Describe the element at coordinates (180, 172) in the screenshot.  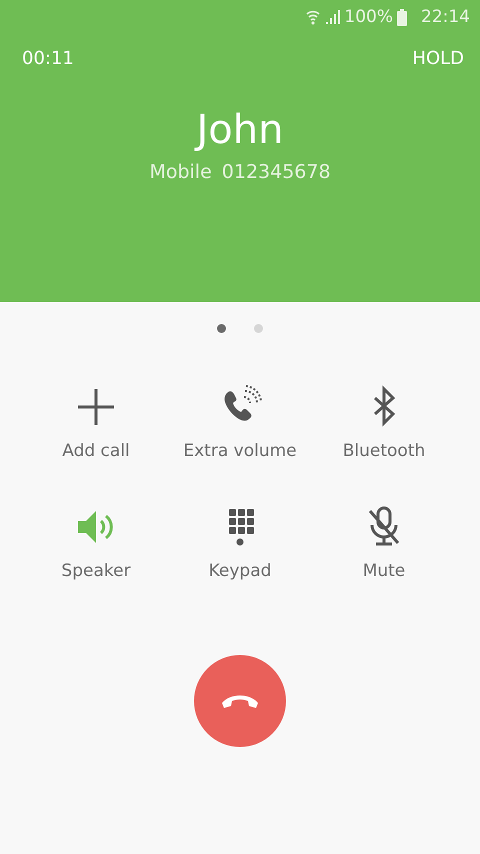
I see `number-type: Mobile` at that location.